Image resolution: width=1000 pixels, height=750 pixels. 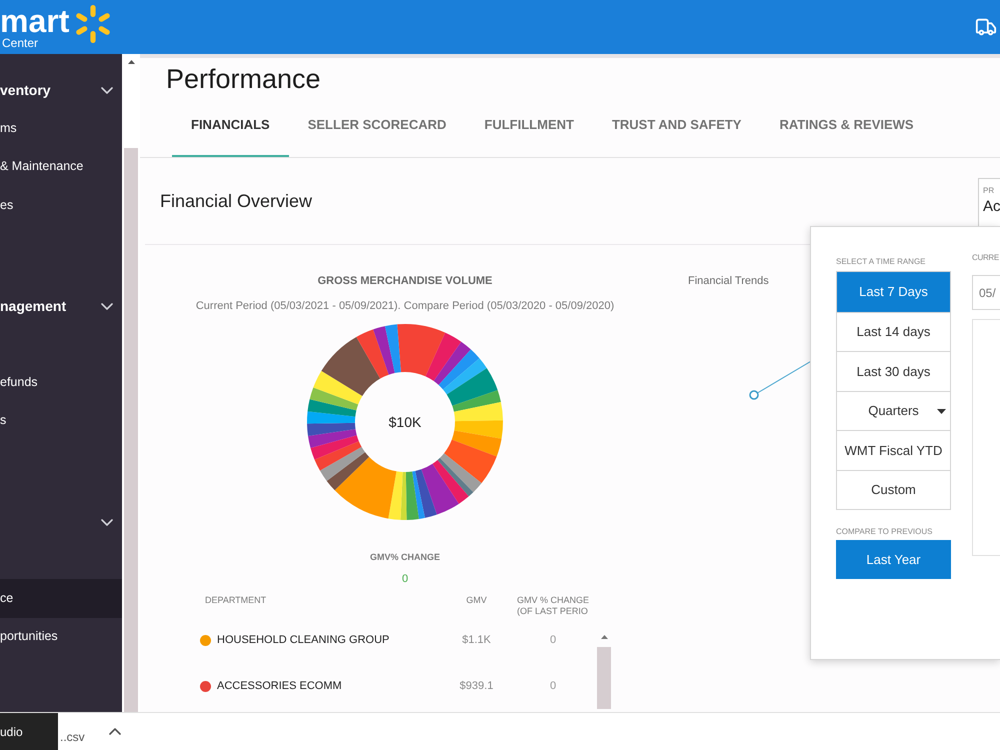 What do you see at coordinates (61, 90) in the screenshot?
I see `sidebar-group-toggle: ventory` at bounding box center [61, 90].